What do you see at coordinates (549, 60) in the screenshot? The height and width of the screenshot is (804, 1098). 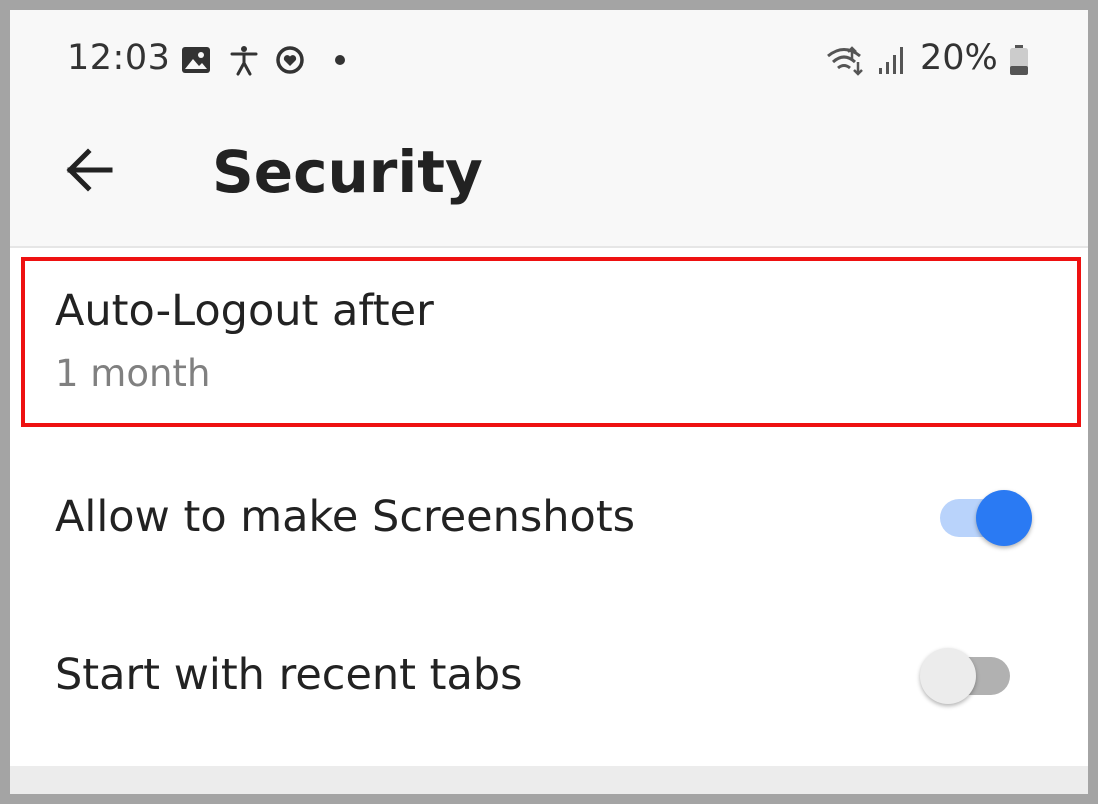 I see `status-bar: 12:03 20%` at bounding box center [549, 60].